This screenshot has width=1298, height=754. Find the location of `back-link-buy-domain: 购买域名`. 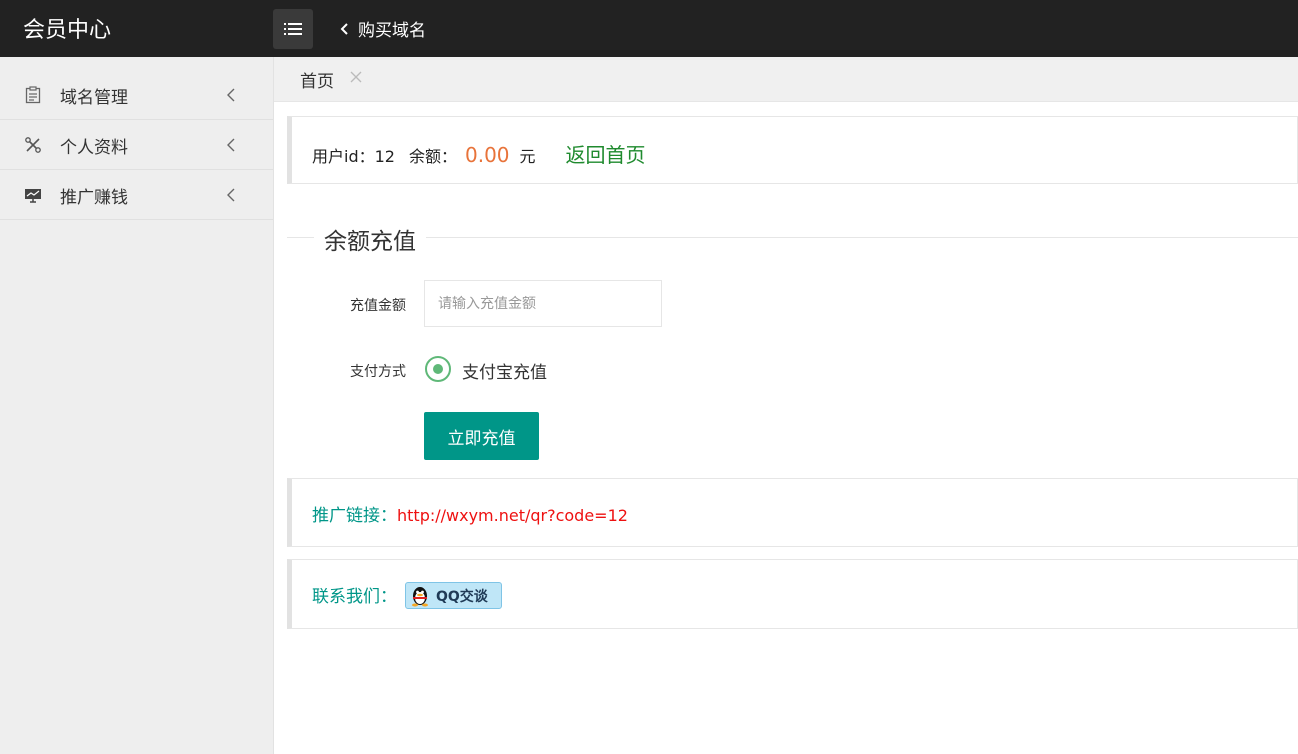

back-link-buy-domain: 购买域名 is located at coordinates (383, 28).